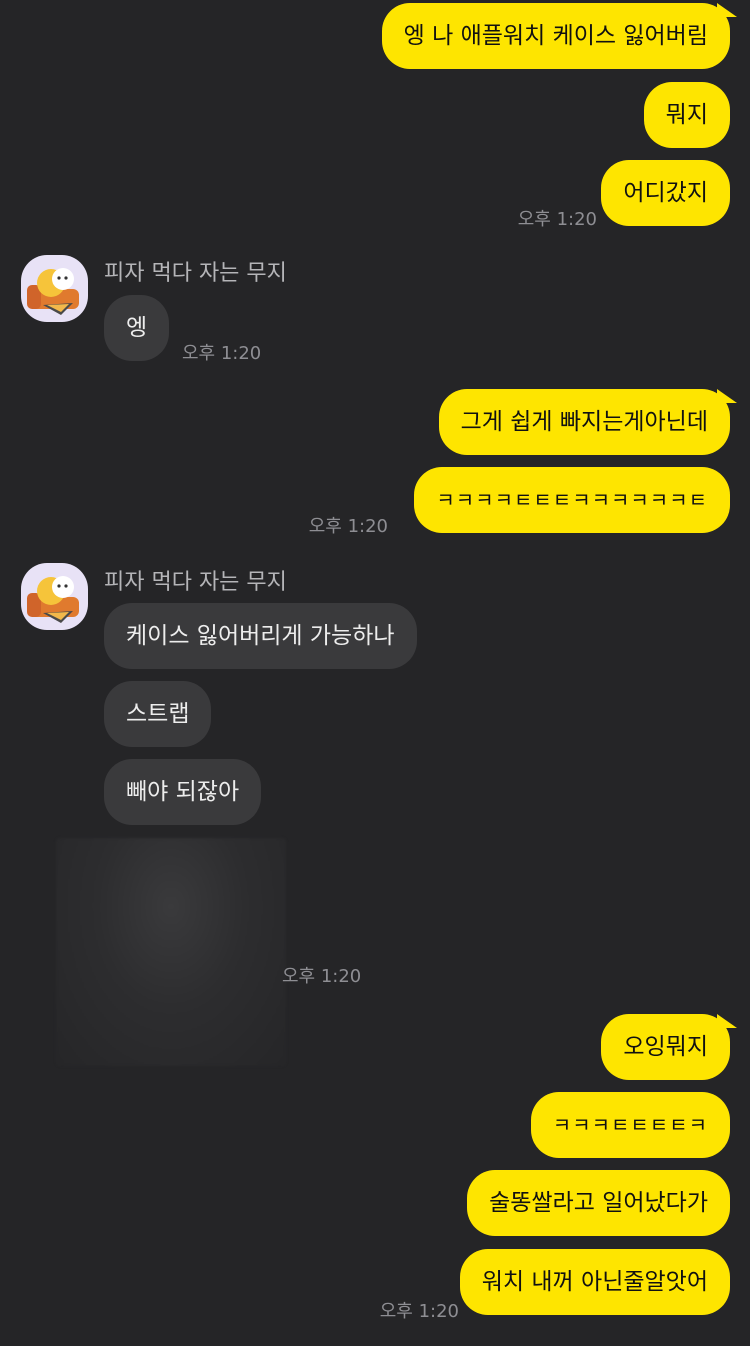  What do you see at coordinates (137, 328) in the screenshot?
I see `incoming-message: 엥` at bounding box center [137, 328].